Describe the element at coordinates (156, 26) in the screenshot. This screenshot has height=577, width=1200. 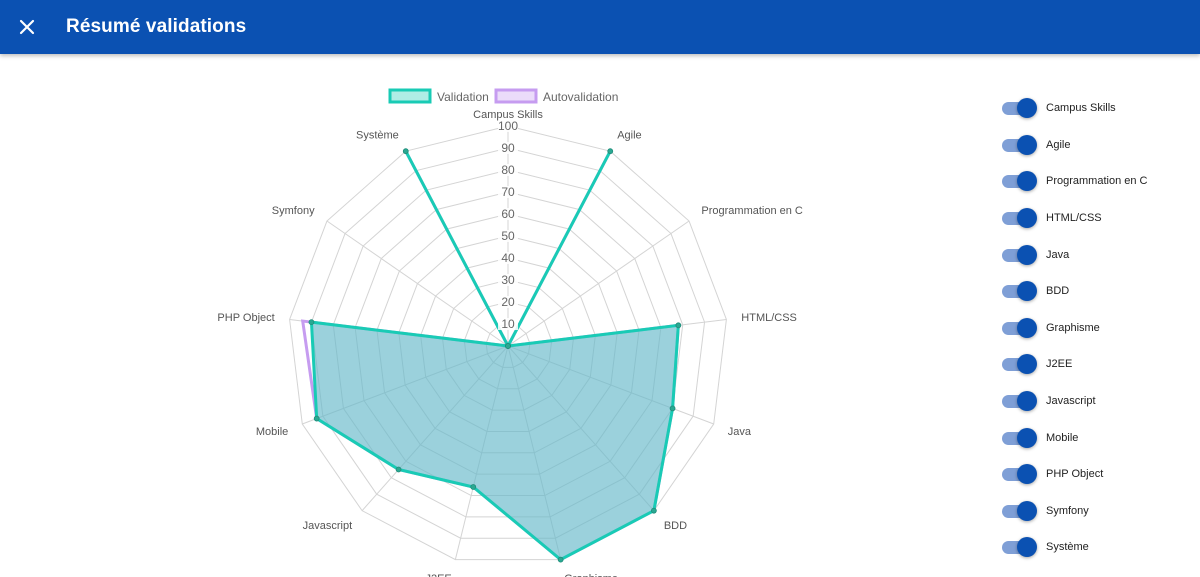
I see `page-title: Résumé validations` at that location.